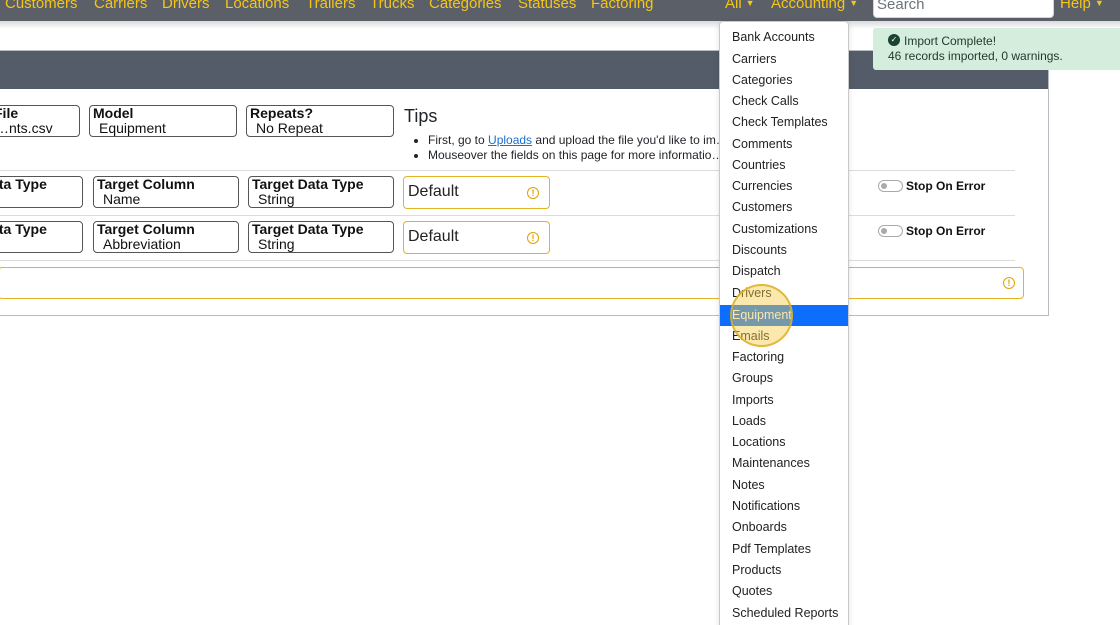  What do you see at coordinates (963, 9) in the screenshot?
I see `search-input` at bounding box center [963, 9].